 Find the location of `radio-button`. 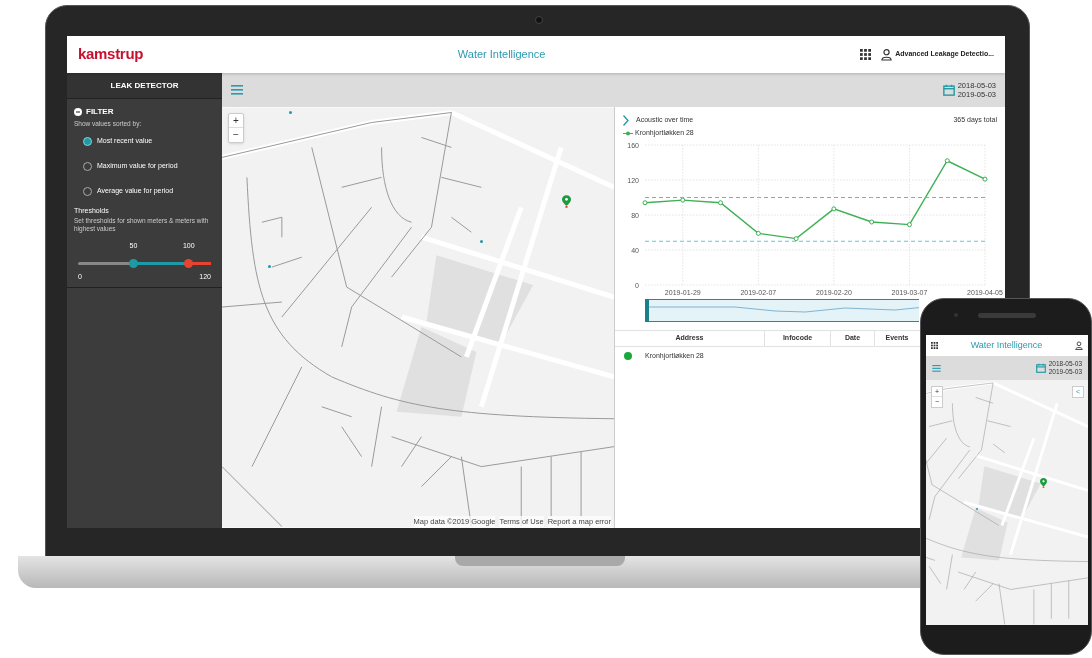

radio-button is located at coordinates (87, 141).